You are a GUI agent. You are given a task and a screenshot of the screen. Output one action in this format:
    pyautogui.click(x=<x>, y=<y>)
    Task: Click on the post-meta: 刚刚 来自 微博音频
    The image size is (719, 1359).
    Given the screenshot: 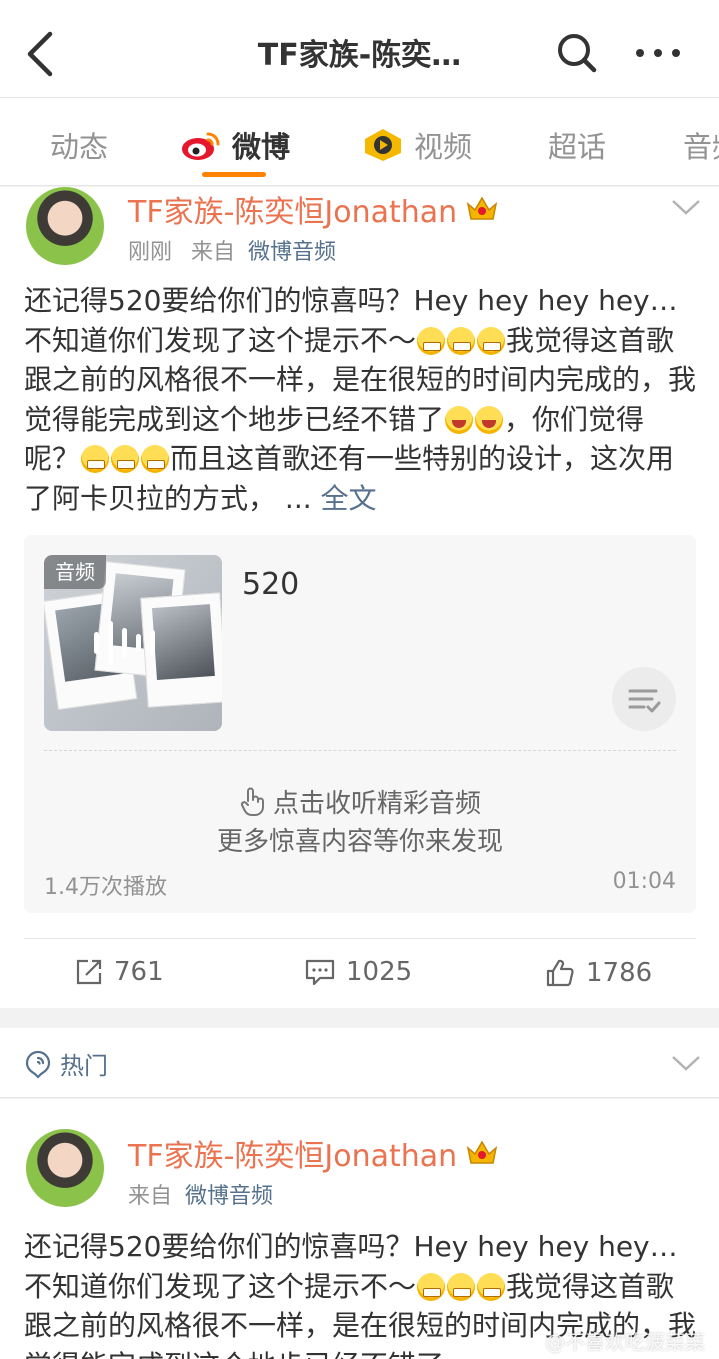 What is the action you would take?
    pyautogui.click(x=232, y=250)
    